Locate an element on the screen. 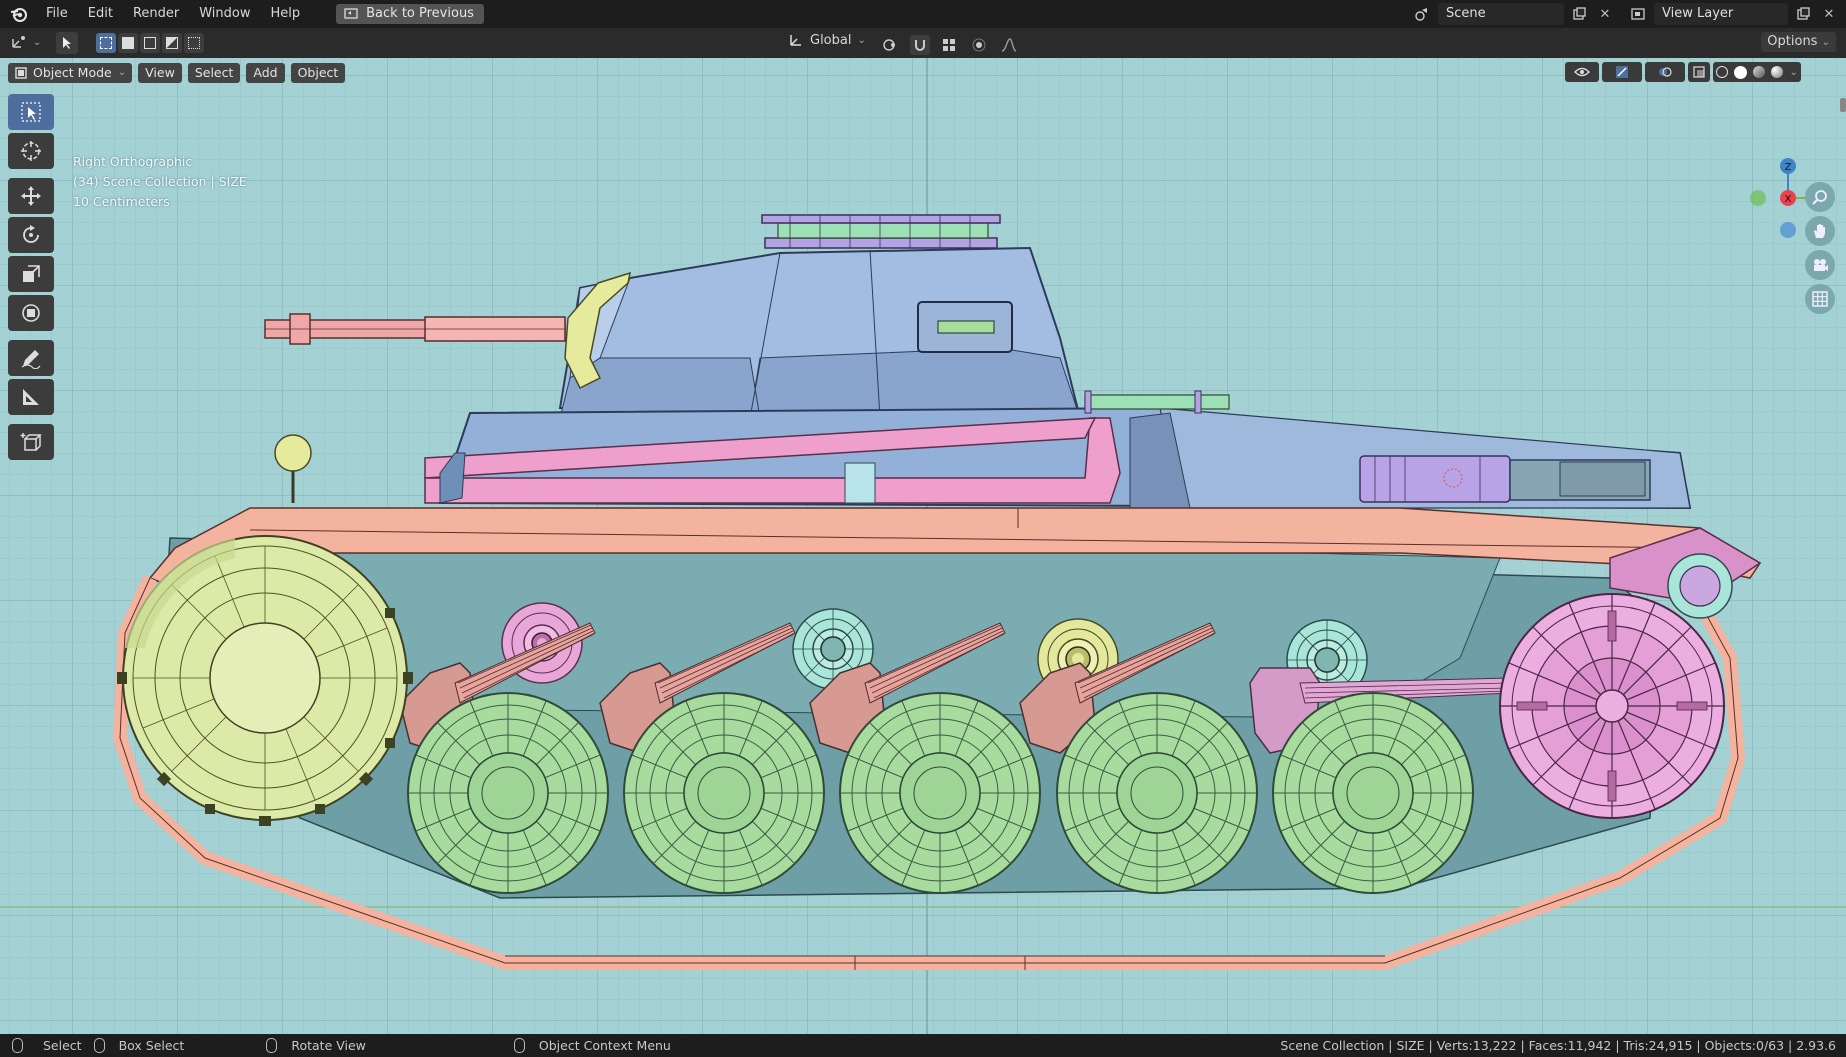 The width and height of the screenshot is (1846, 1057). scene-browse-icon is located at coordinates (1423, 14).